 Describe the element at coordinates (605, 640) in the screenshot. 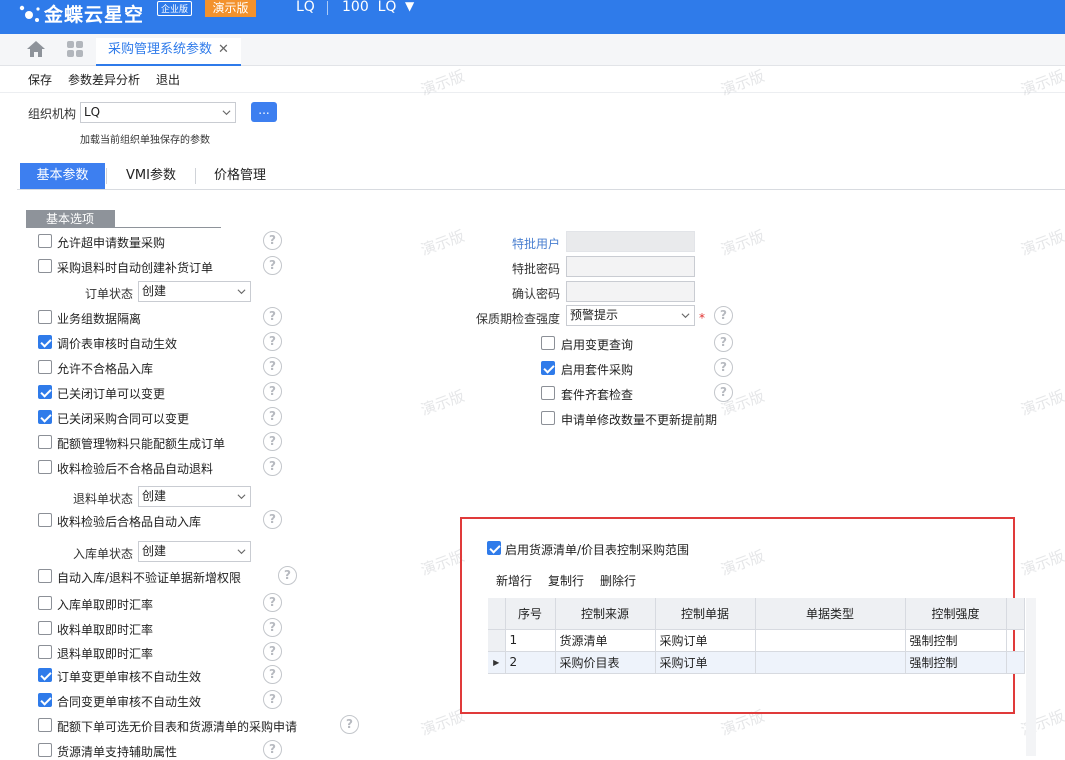

I see `cell-source: 货源清单` at that location.